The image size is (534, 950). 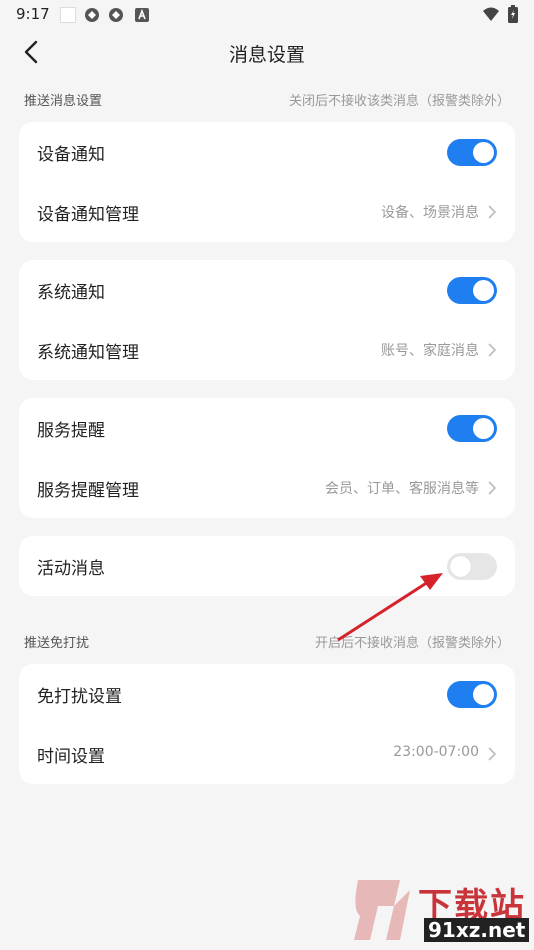 What do you see at coordinates (71, 293) in the screenshot?
I see `system-notify-label: 系统通知` at bounding box center [71, 293].